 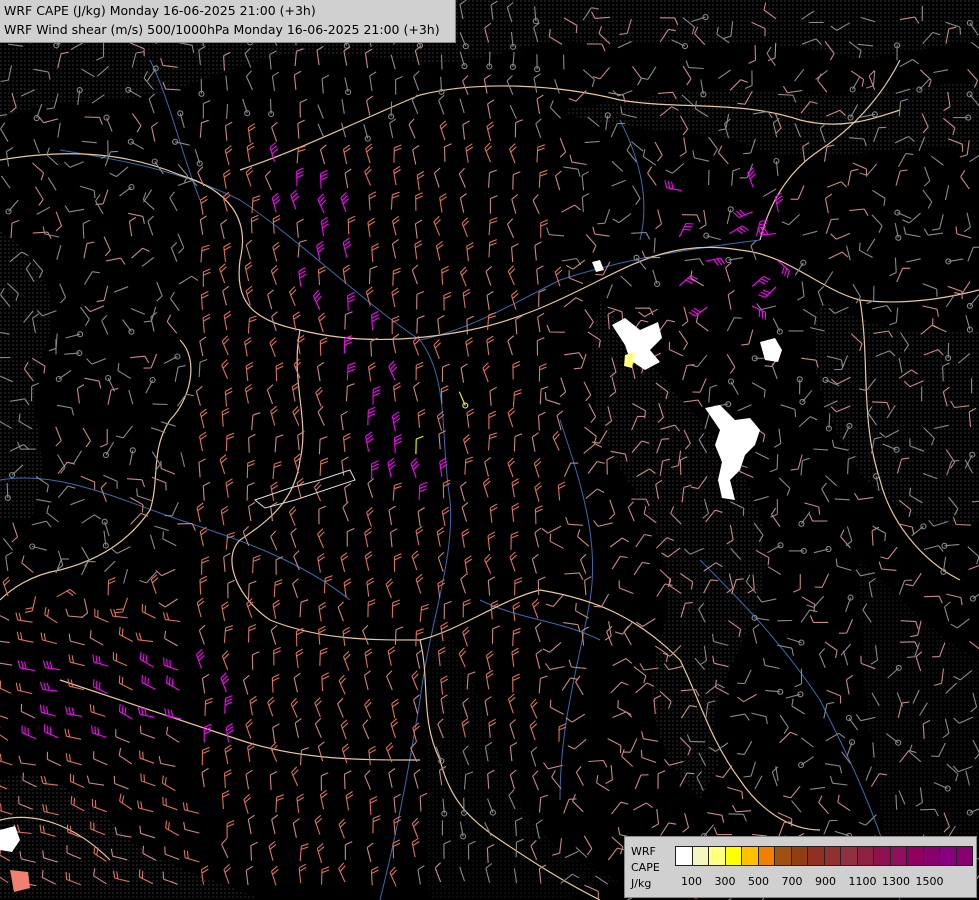 I want to click on legend-model-label: WRF, so click(x=643, y=851).